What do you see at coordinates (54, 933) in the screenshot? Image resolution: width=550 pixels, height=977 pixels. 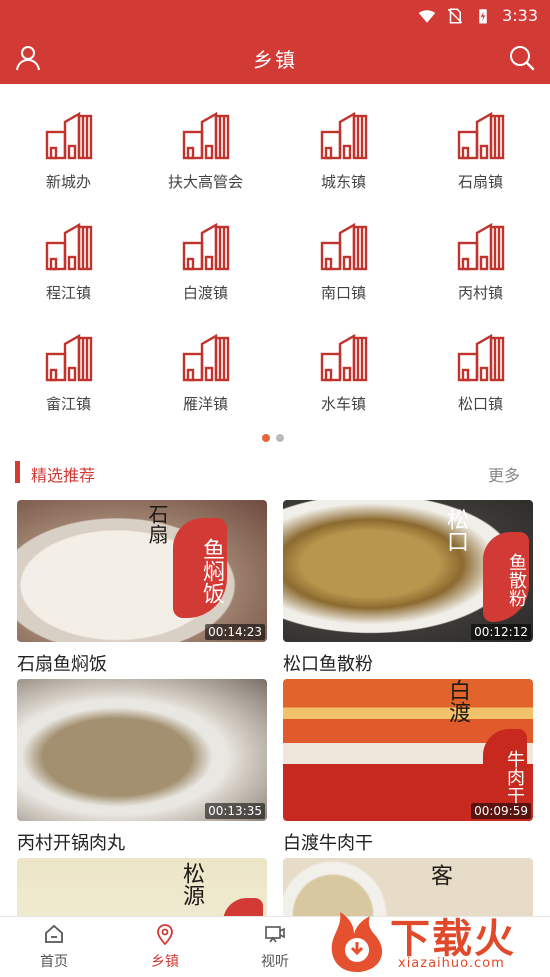 I see `home-icon` at bounding box center [54, 933].